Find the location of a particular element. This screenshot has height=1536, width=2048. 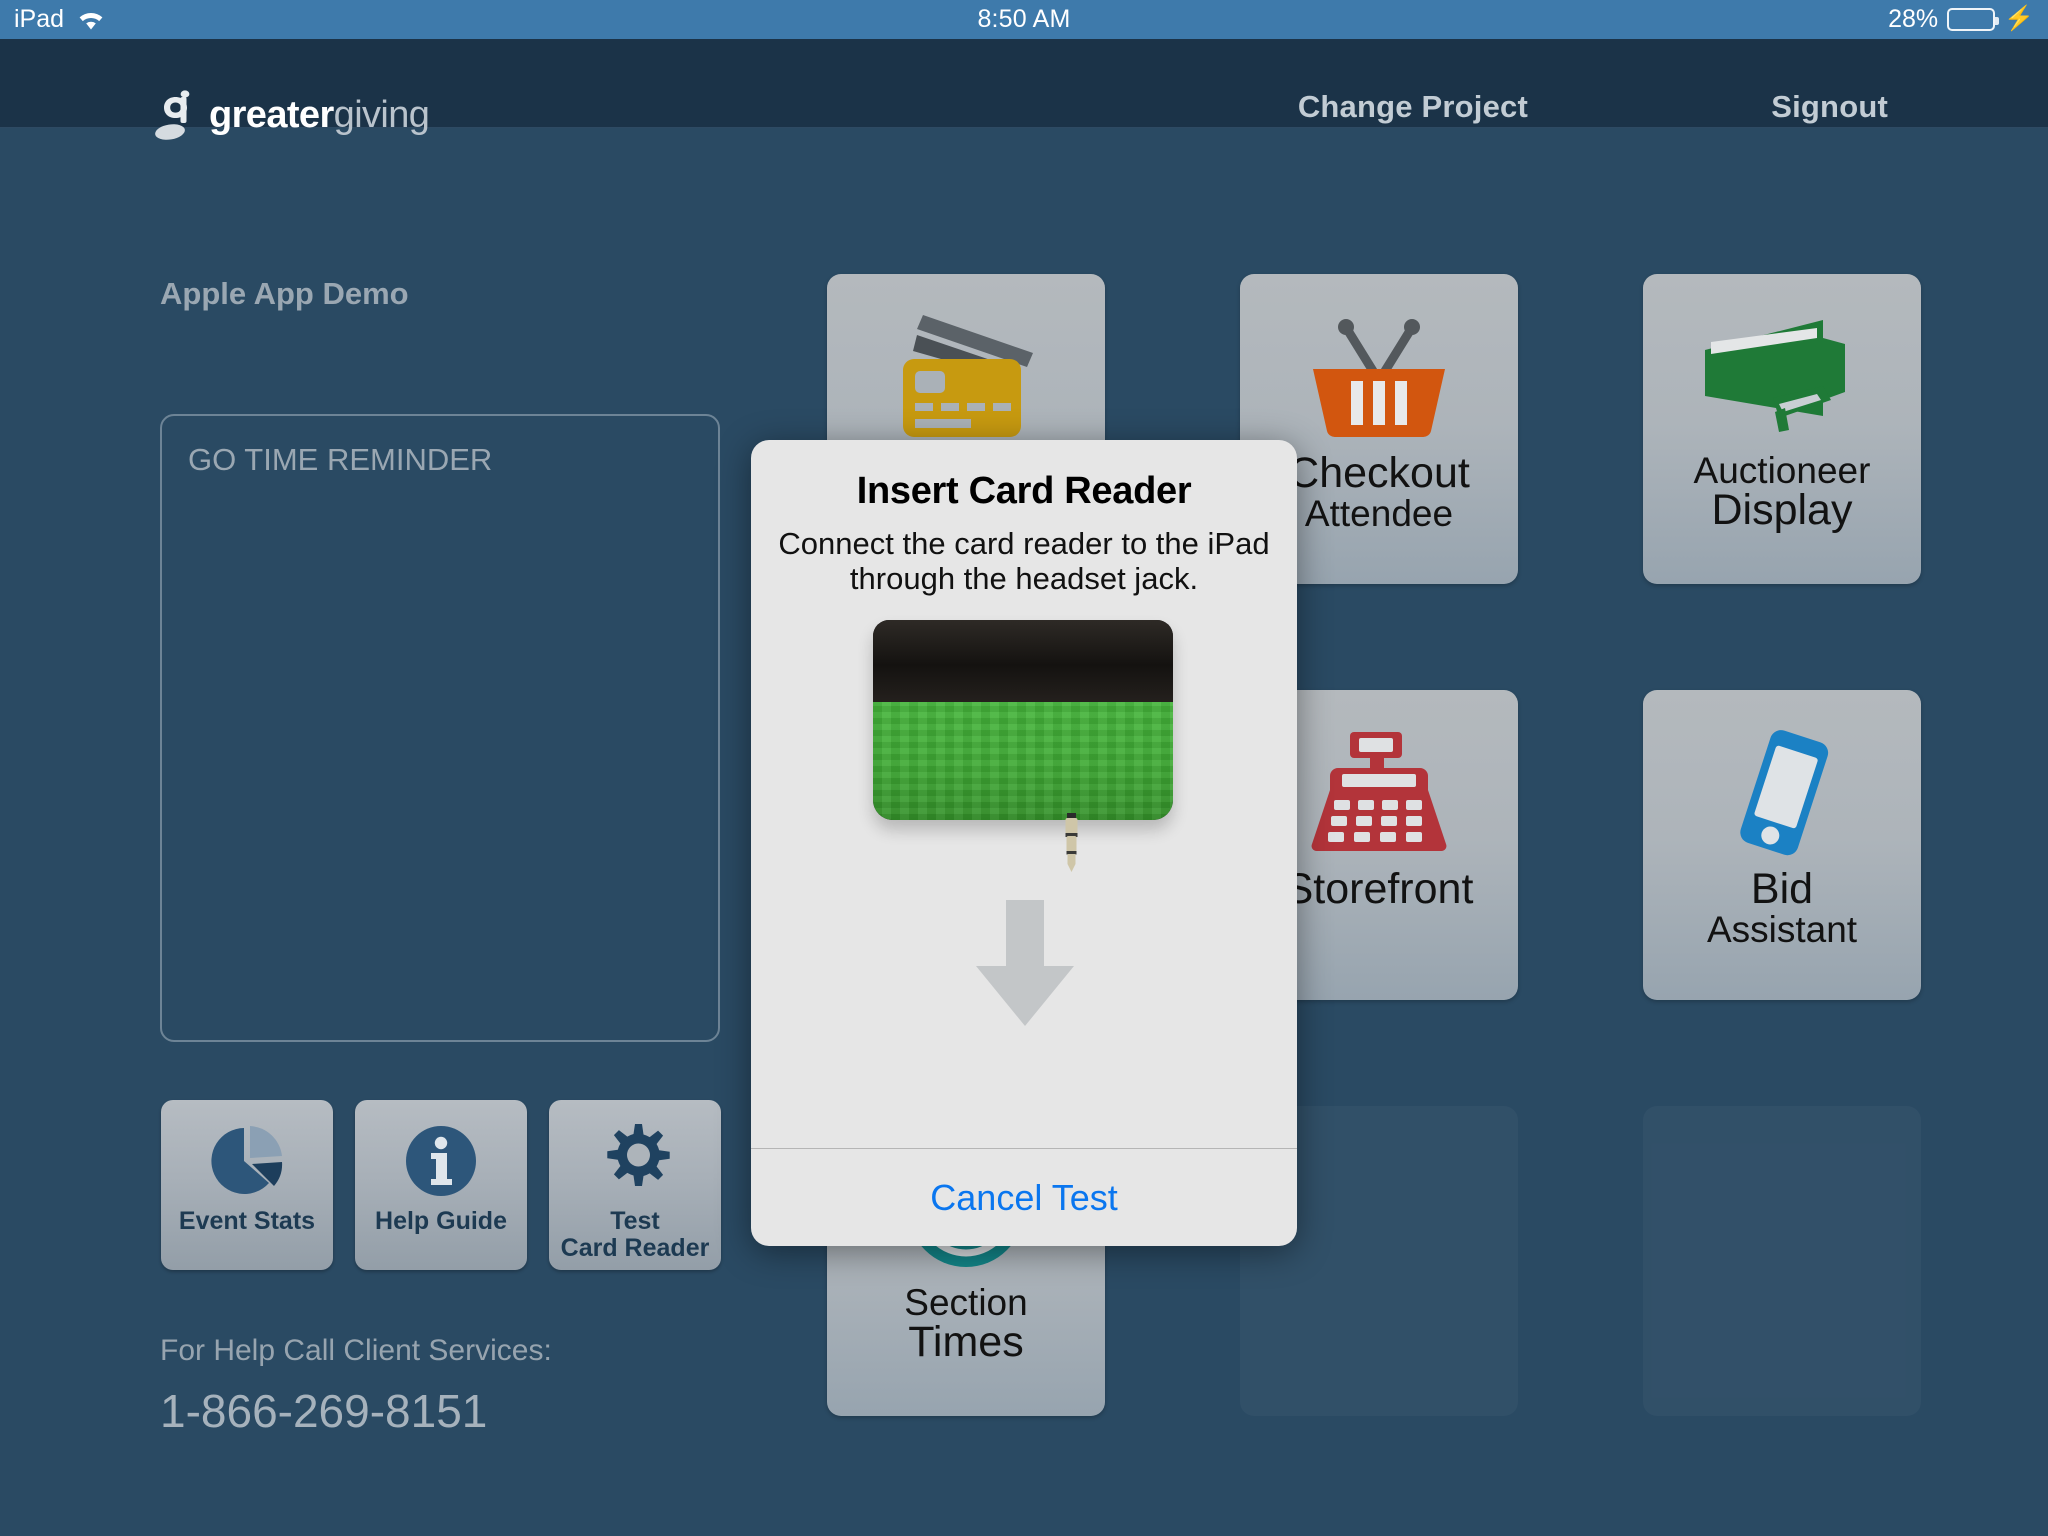

cancel-test-label: Cancel Test is located at coordinates (1024, 1197).